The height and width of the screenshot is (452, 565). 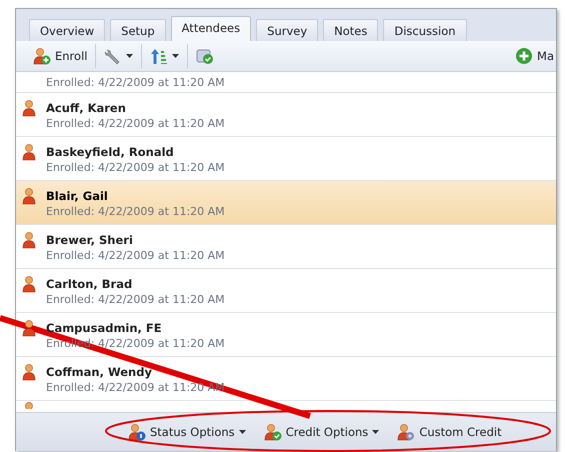 What do you see at coordinates (60, 56) in the screenshot?
I see `enroll-button: Enroll` at bounding box center [60, 56].